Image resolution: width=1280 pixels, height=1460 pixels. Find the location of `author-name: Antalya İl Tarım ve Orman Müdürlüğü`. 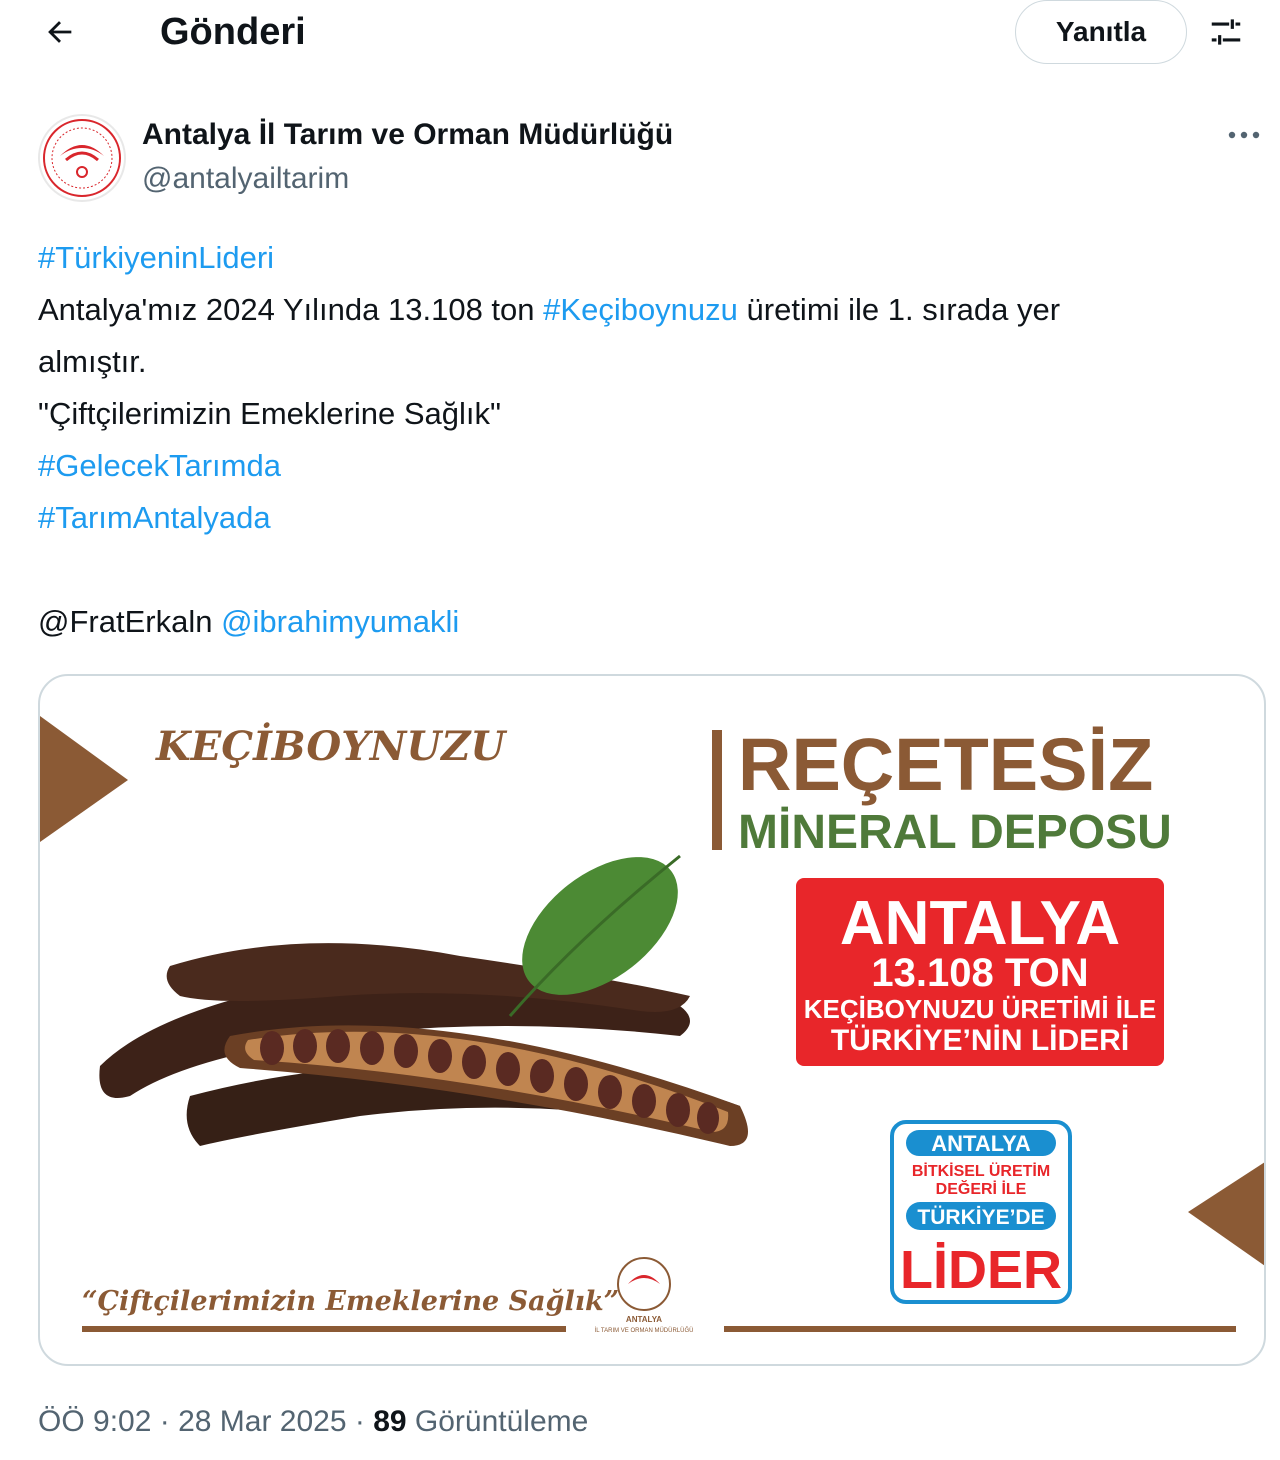

author-name: Antalya İl Tarım ve Orman Müdürlüğü is located at coordinates (407, 135).